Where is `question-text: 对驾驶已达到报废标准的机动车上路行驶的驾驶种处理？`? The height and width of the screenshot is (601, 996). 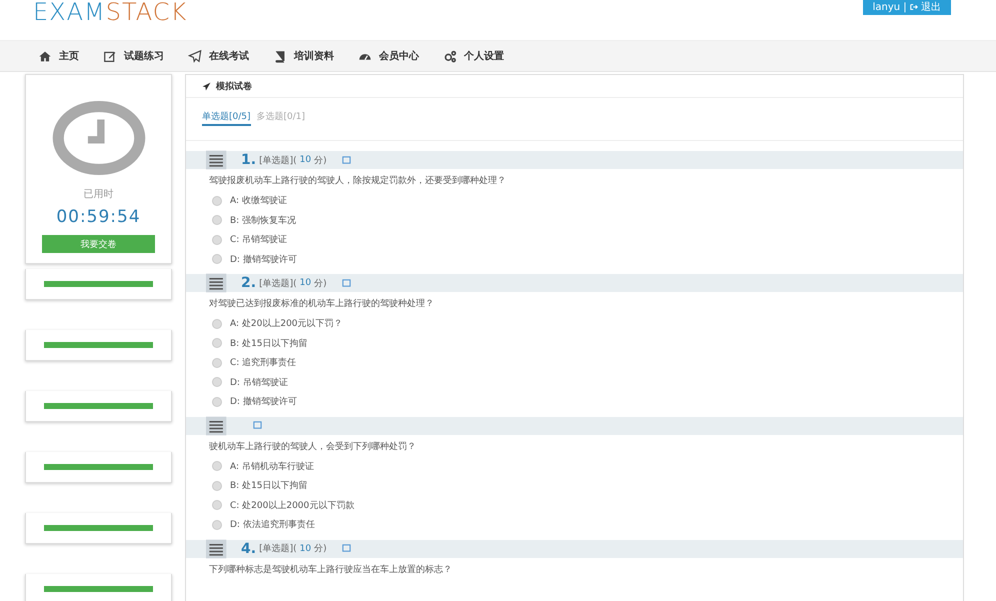
question-text: 对驾驶已达到报废标准的机动车上路行驶的驾驶种处理？ is located at coordinates (322, 304).